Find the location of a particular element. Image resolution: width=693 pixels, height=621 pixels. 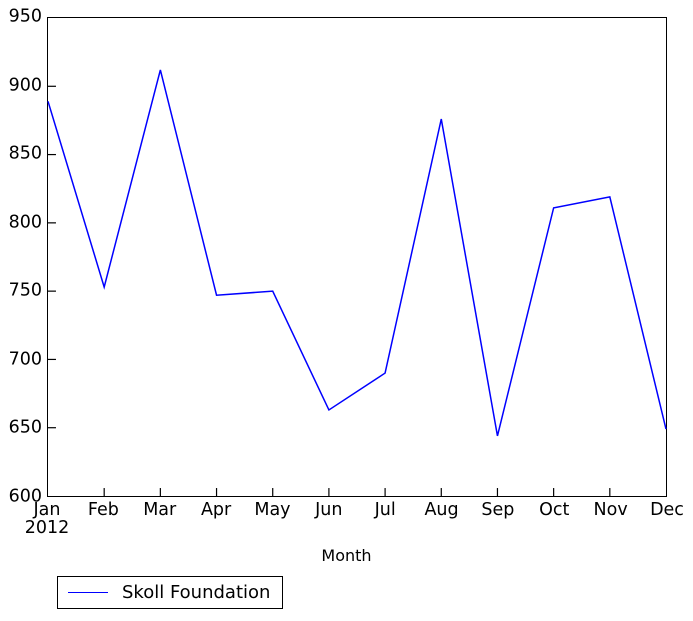

x-axis-year-label: 2012 is located at coordinates (47, 528).